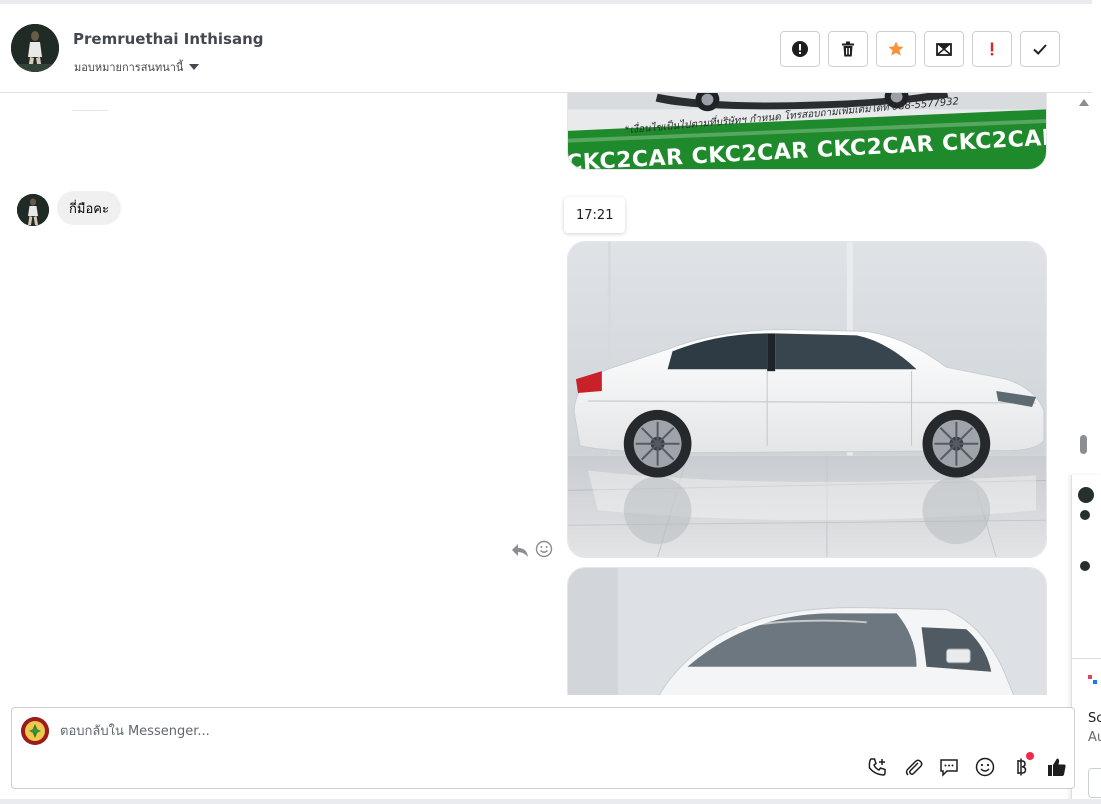 The width and height of the screenshot is (1101, 804). Describe the element at coordinates (35, 48) in the screenshot. I see `contact-avatar` at that location.